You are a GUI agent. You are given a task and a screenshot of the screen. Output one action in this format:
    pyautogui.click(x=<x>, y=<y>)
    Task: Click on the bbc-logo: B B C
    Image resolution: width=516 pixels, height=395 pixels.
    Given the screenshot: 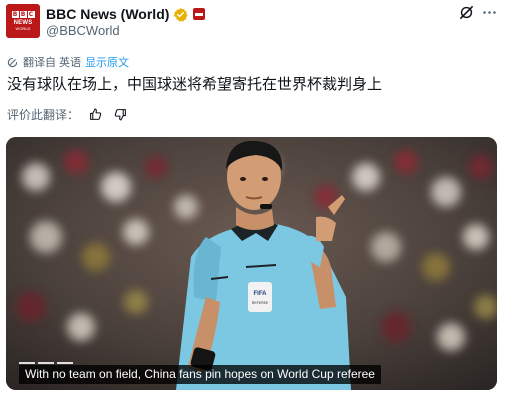 What is the action you would take?
    pyautogui.click(x=23, y=14)
    